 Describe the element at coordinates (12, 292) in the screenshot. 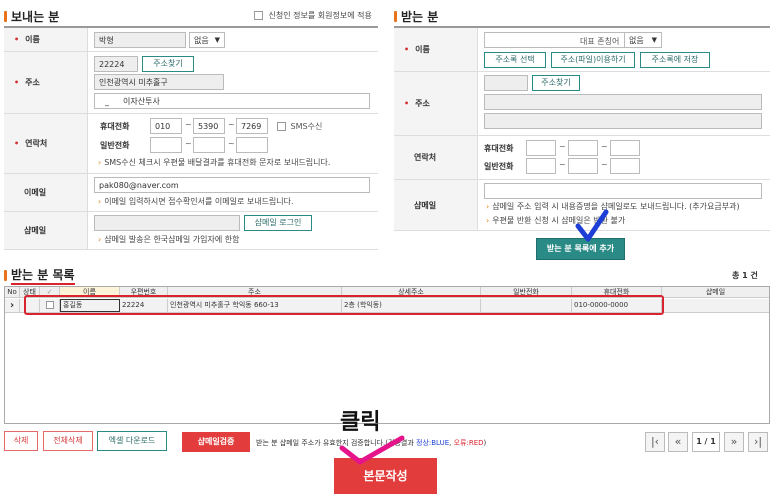

I see `col-header-no: No` at that location.